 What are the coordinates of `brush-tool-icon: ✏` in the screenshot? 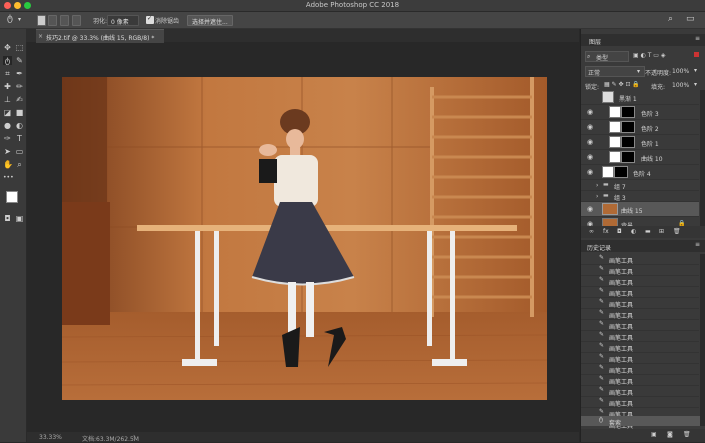 It's located at (19, 86).